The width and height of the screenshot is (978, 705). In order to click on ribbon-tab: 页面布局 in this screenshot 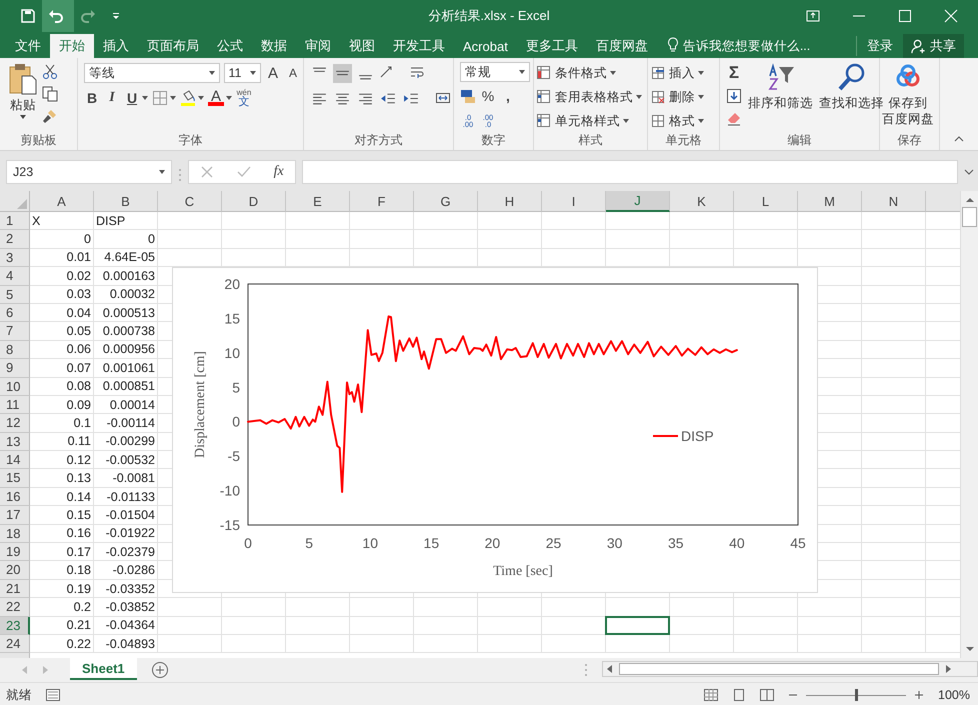, I will do `click(173, 46)`.